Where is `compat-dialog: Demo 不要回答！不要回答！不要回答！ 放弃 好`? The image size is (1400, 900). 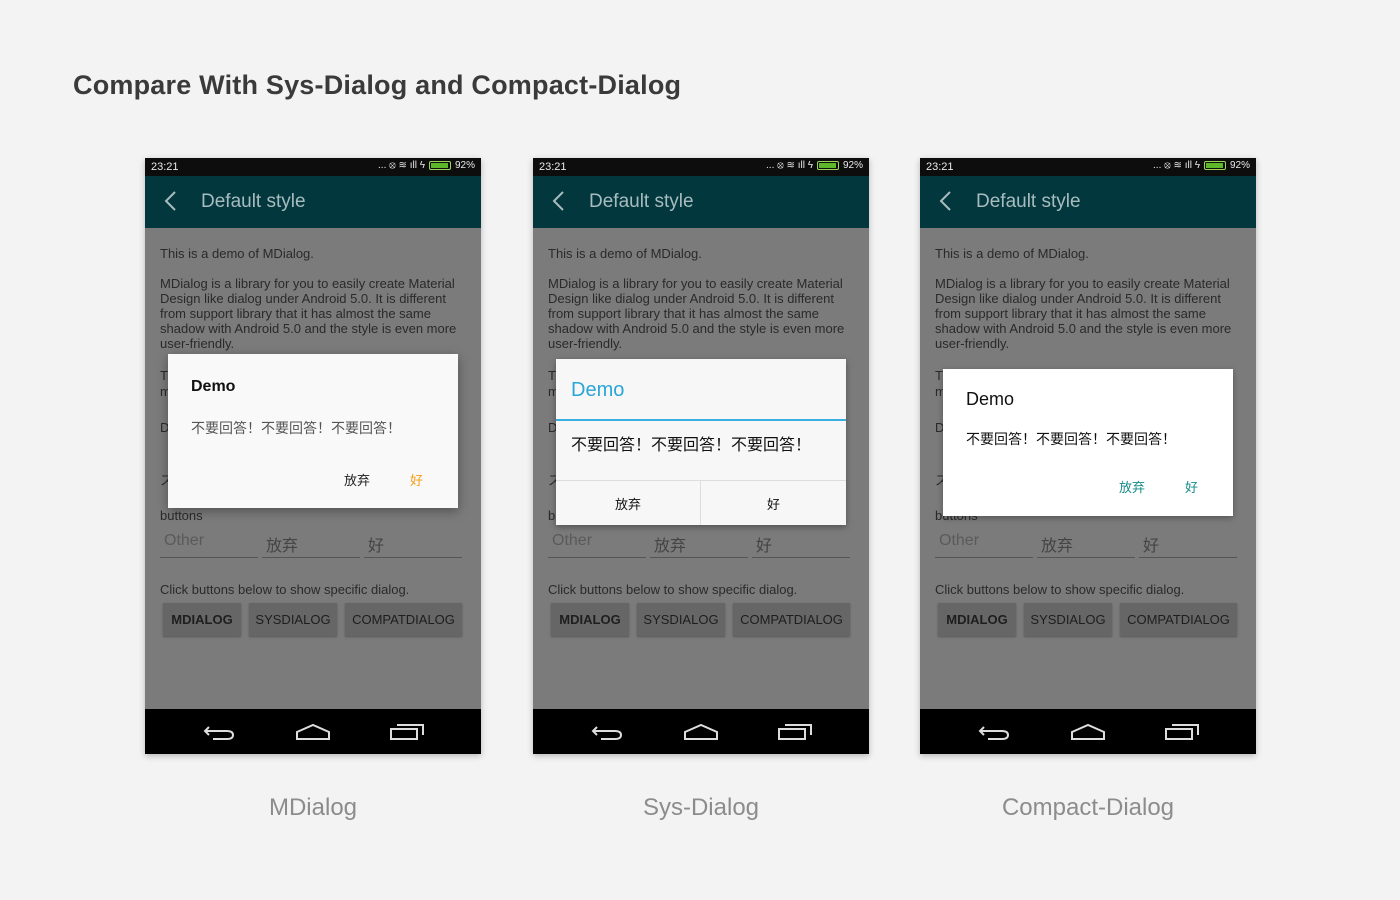 compat-dialog: Demo 不要回答！不要回答！不要回答！ 放弃 好 is located at coordinates (1088, 442).